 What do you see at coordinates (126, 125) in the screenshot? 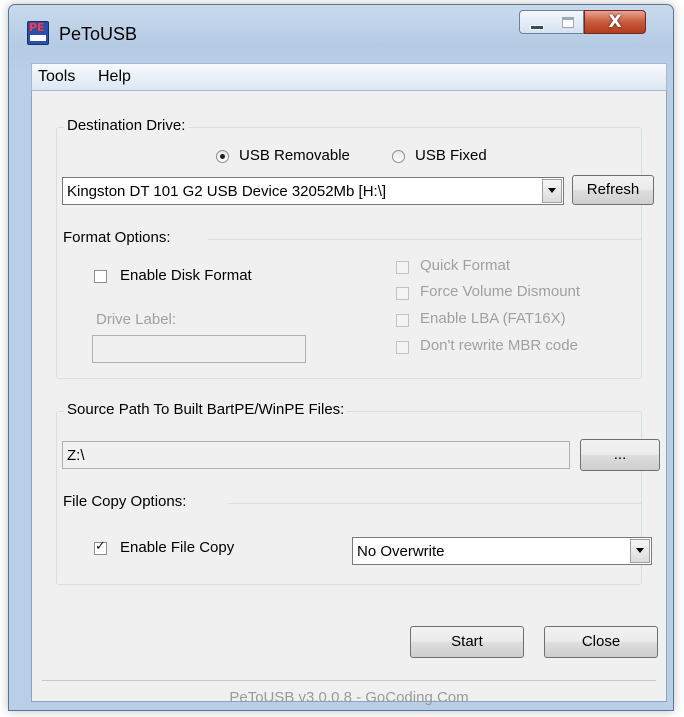
I see `destination-drive-legend: Destination Drive:` at bounding box center [126, 125].